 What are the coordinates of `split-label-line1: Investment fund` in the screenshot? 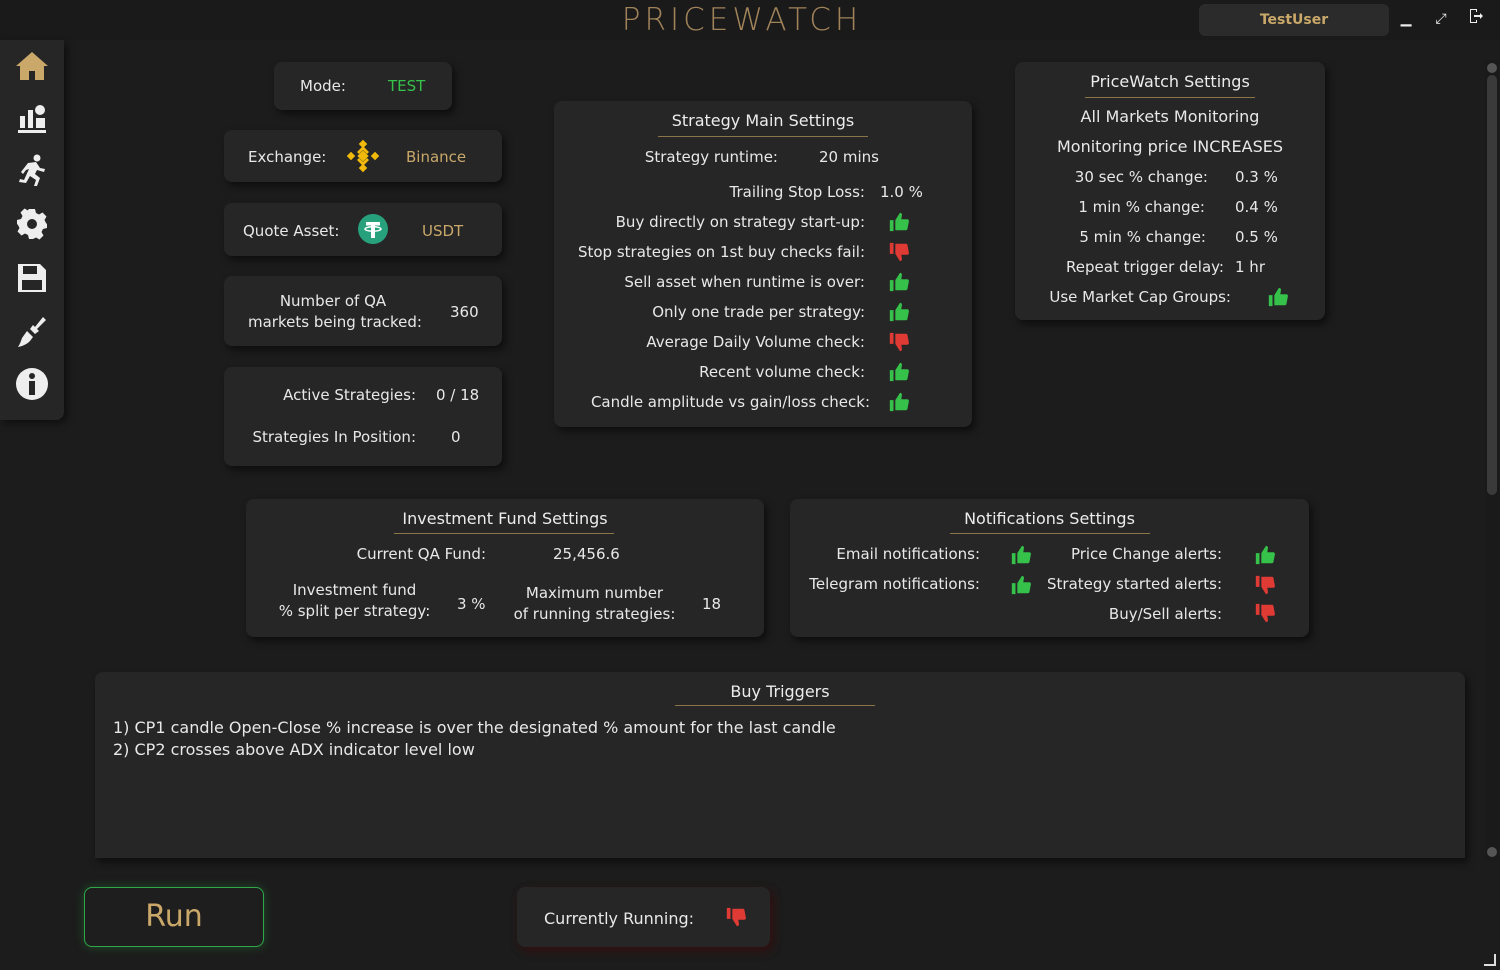 It's located at (354, 590).